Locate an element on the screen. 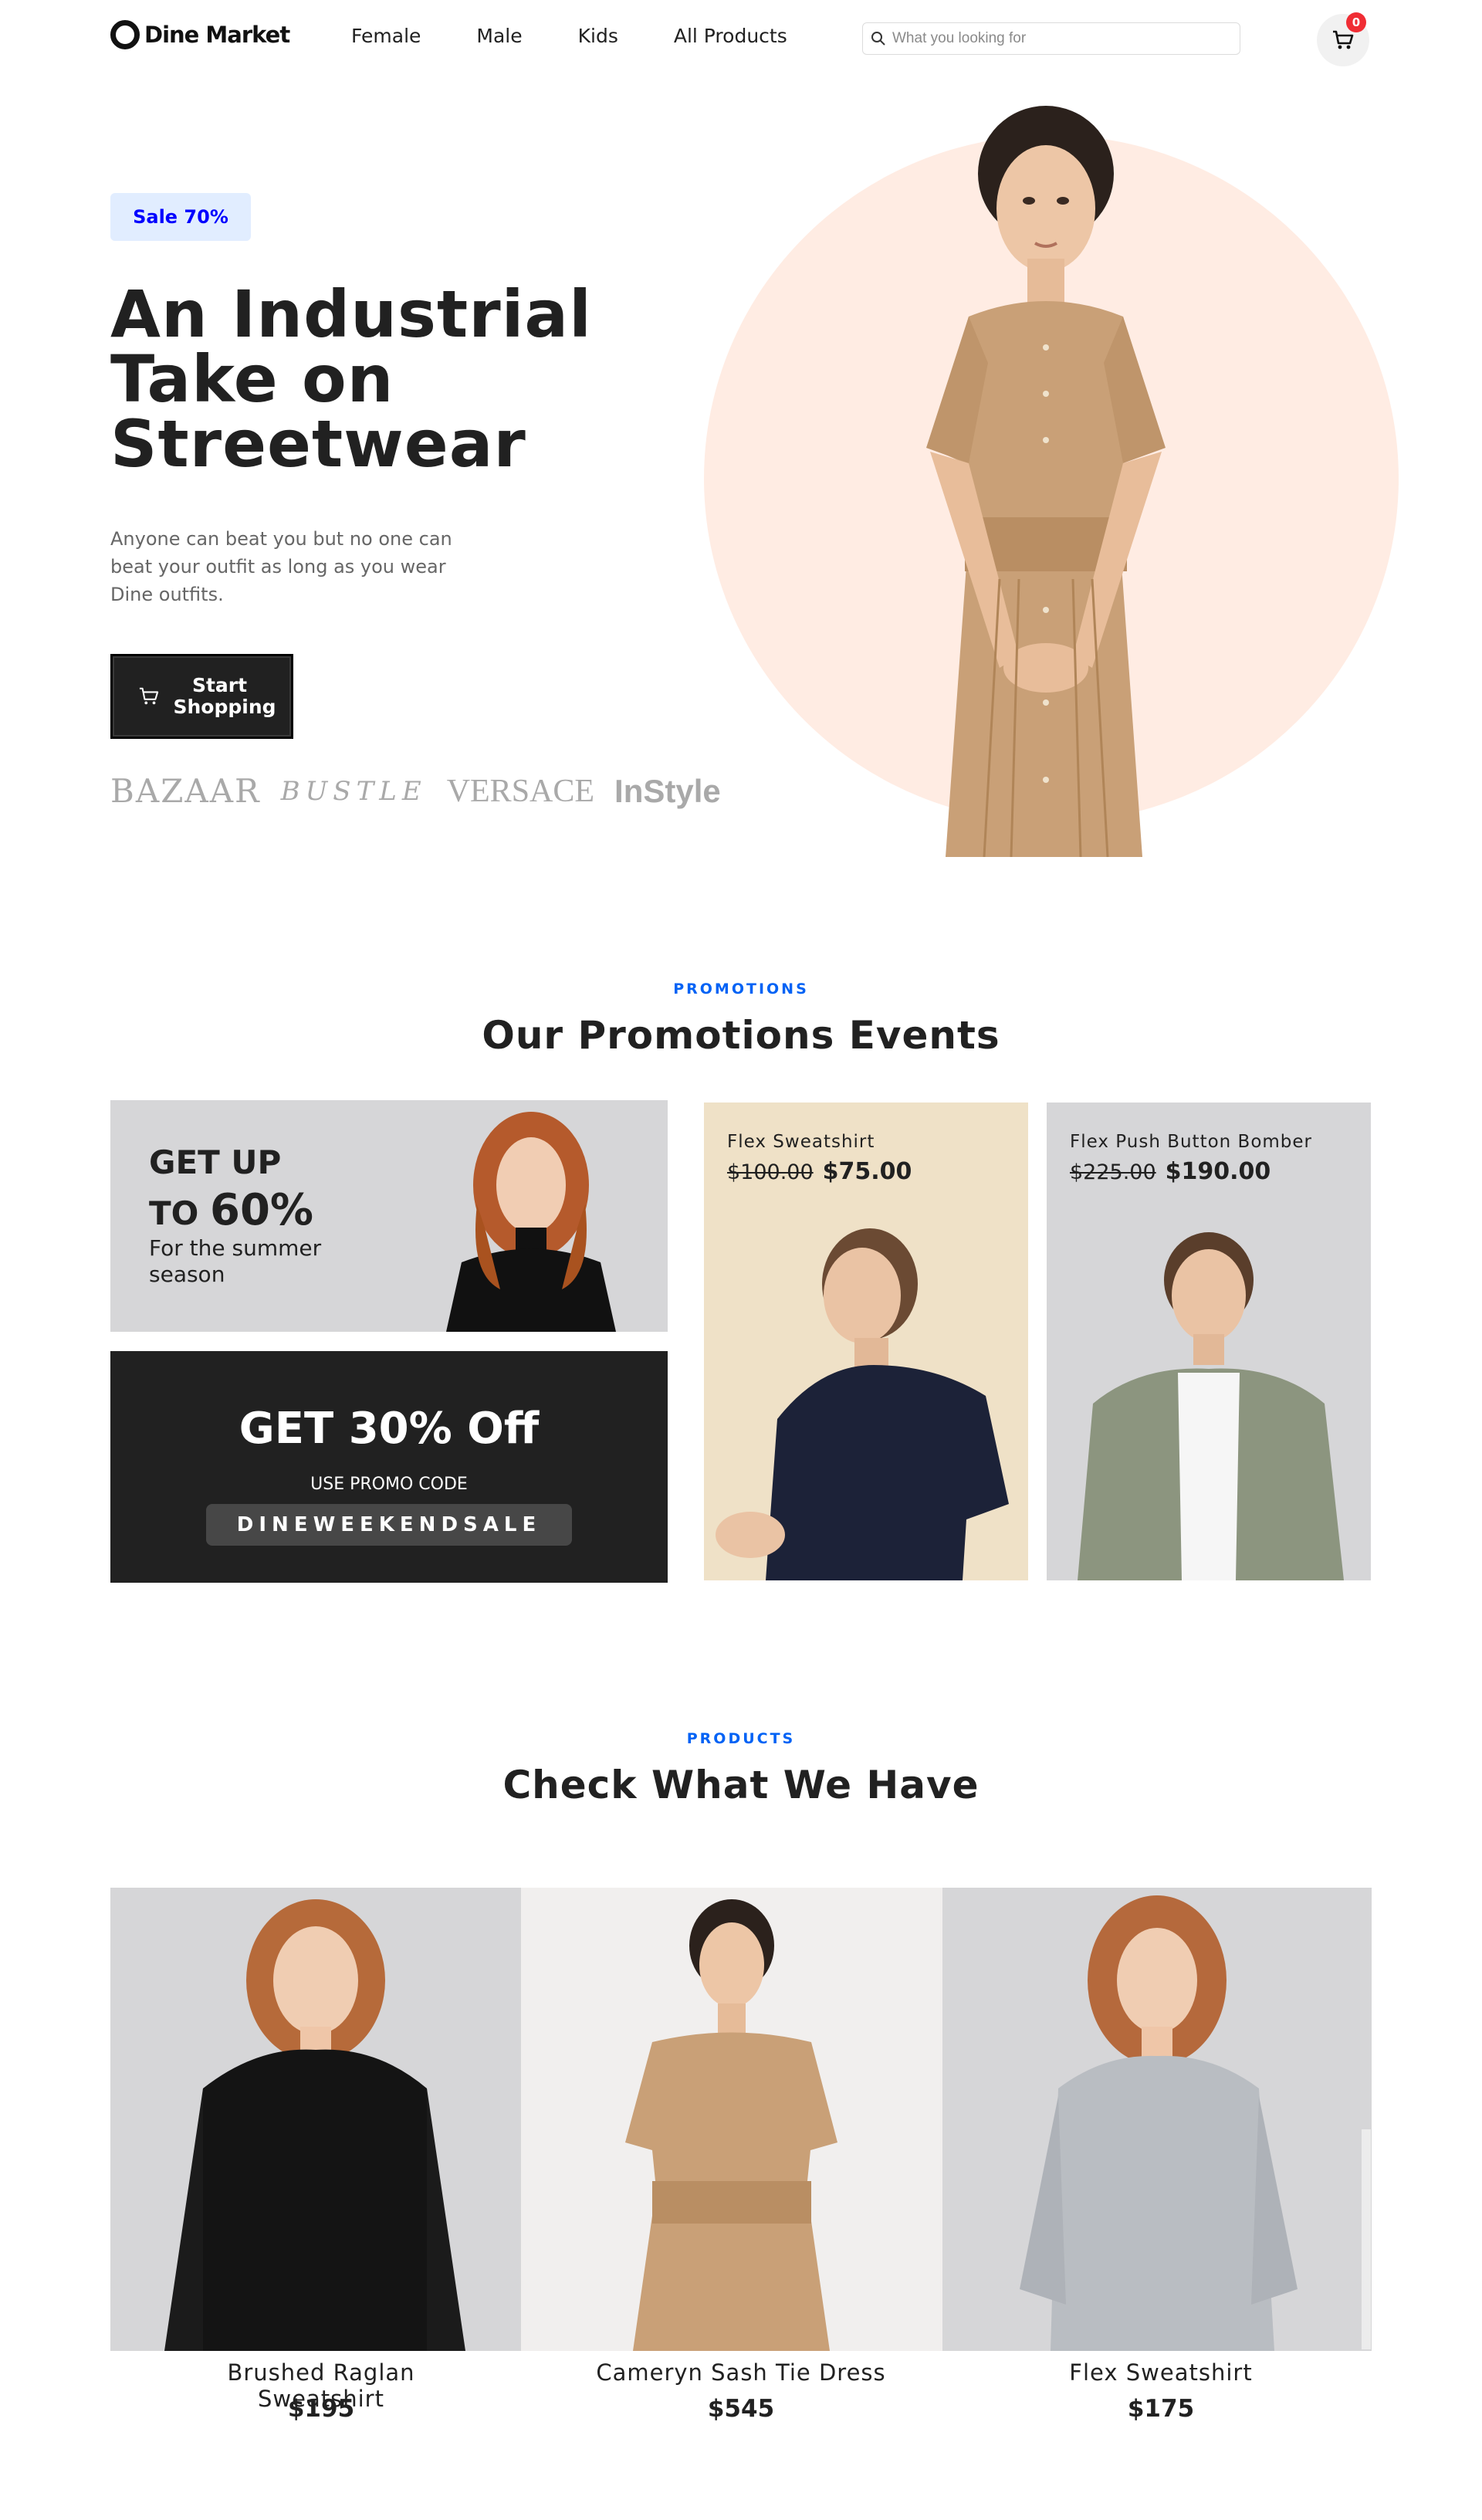 This screenshot has width=1482, height=2520. brand-logo: Dine Market is located at coordinates (200, 35).